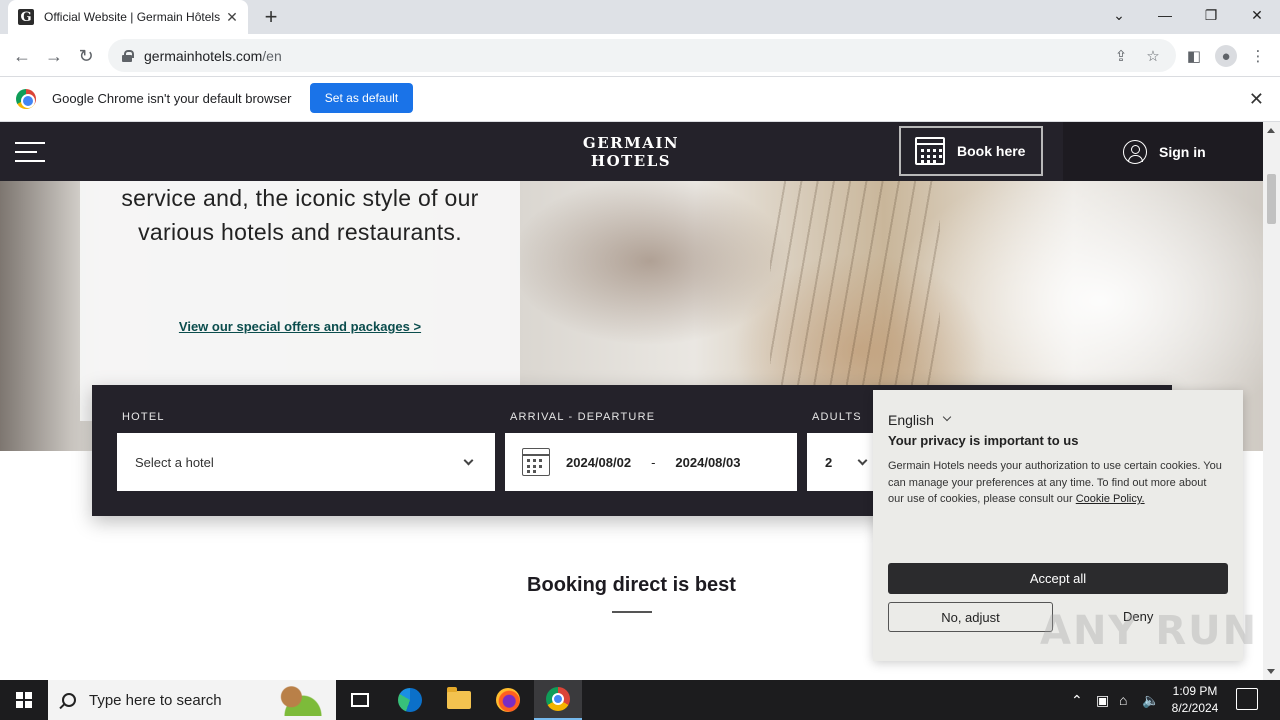  I want to click on book-here-button: Book here, so click(971, 151).